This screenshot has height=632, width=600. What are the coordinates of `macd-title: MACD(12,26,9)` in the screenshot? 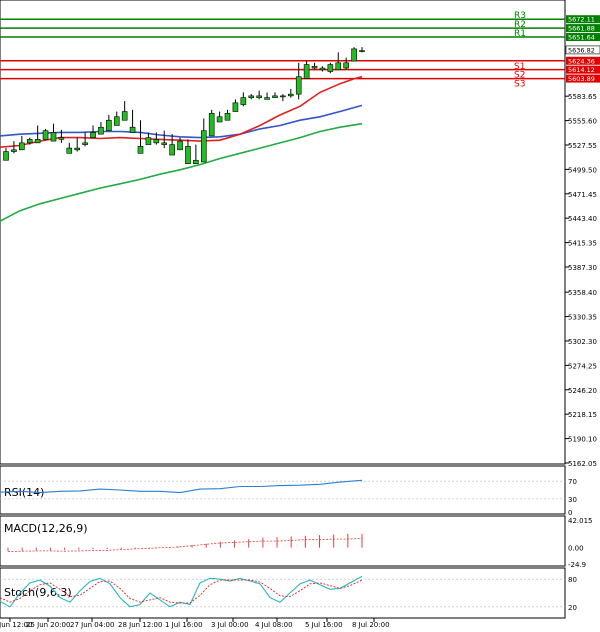 It's located at (46, 528).